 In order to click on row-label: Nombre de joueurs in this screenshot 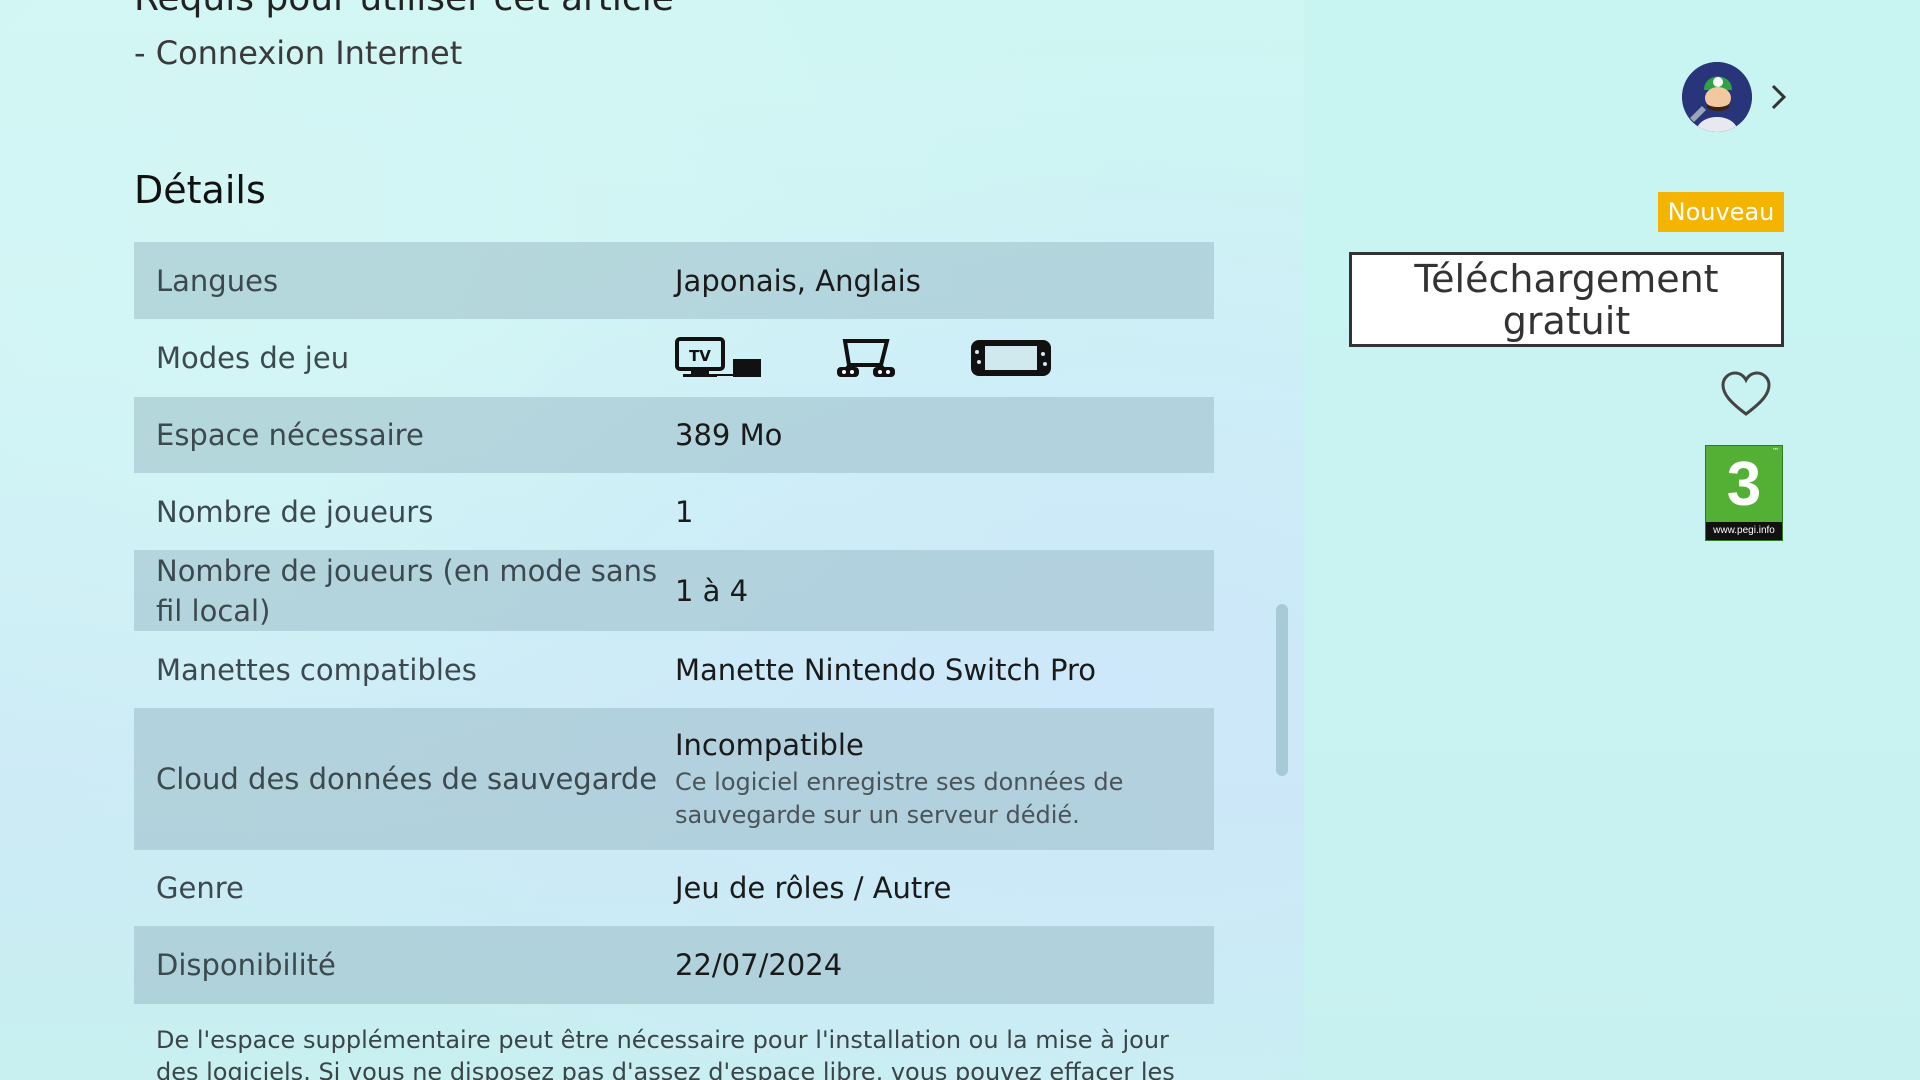, I will do `click(295, 511)`.